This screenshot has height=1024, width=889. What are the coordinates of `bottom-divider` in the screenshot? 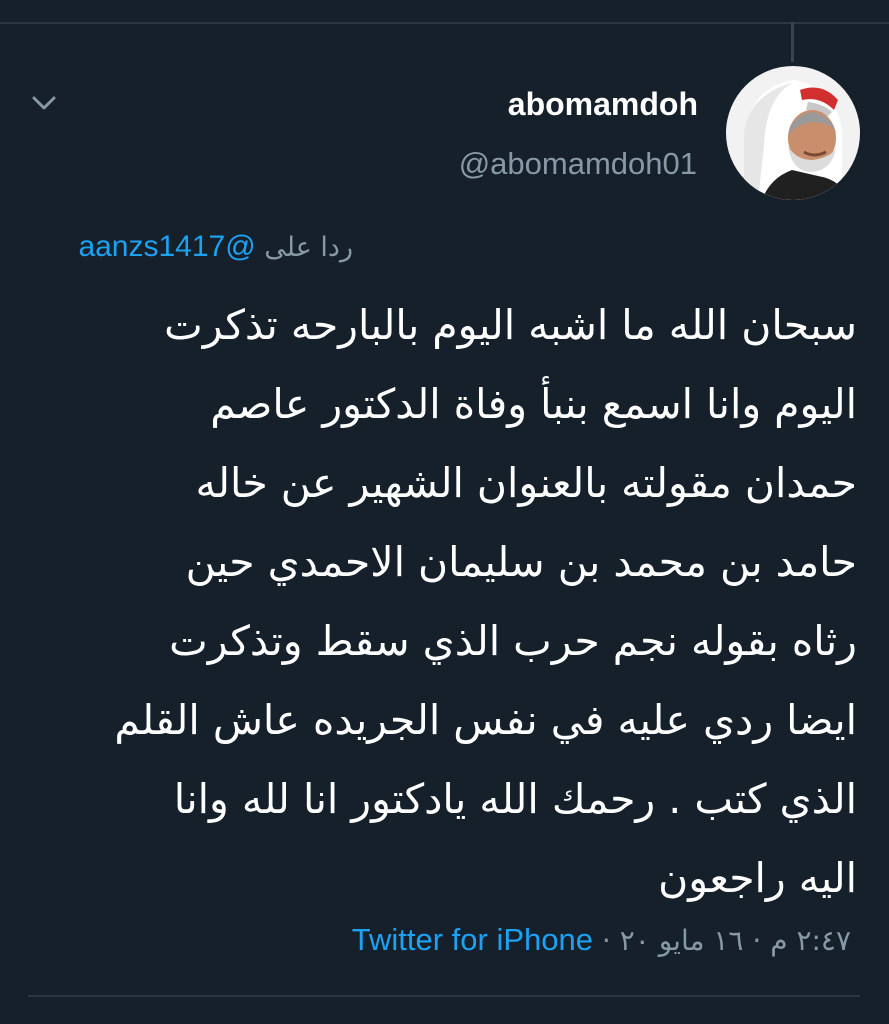 It's located at (444, 996).